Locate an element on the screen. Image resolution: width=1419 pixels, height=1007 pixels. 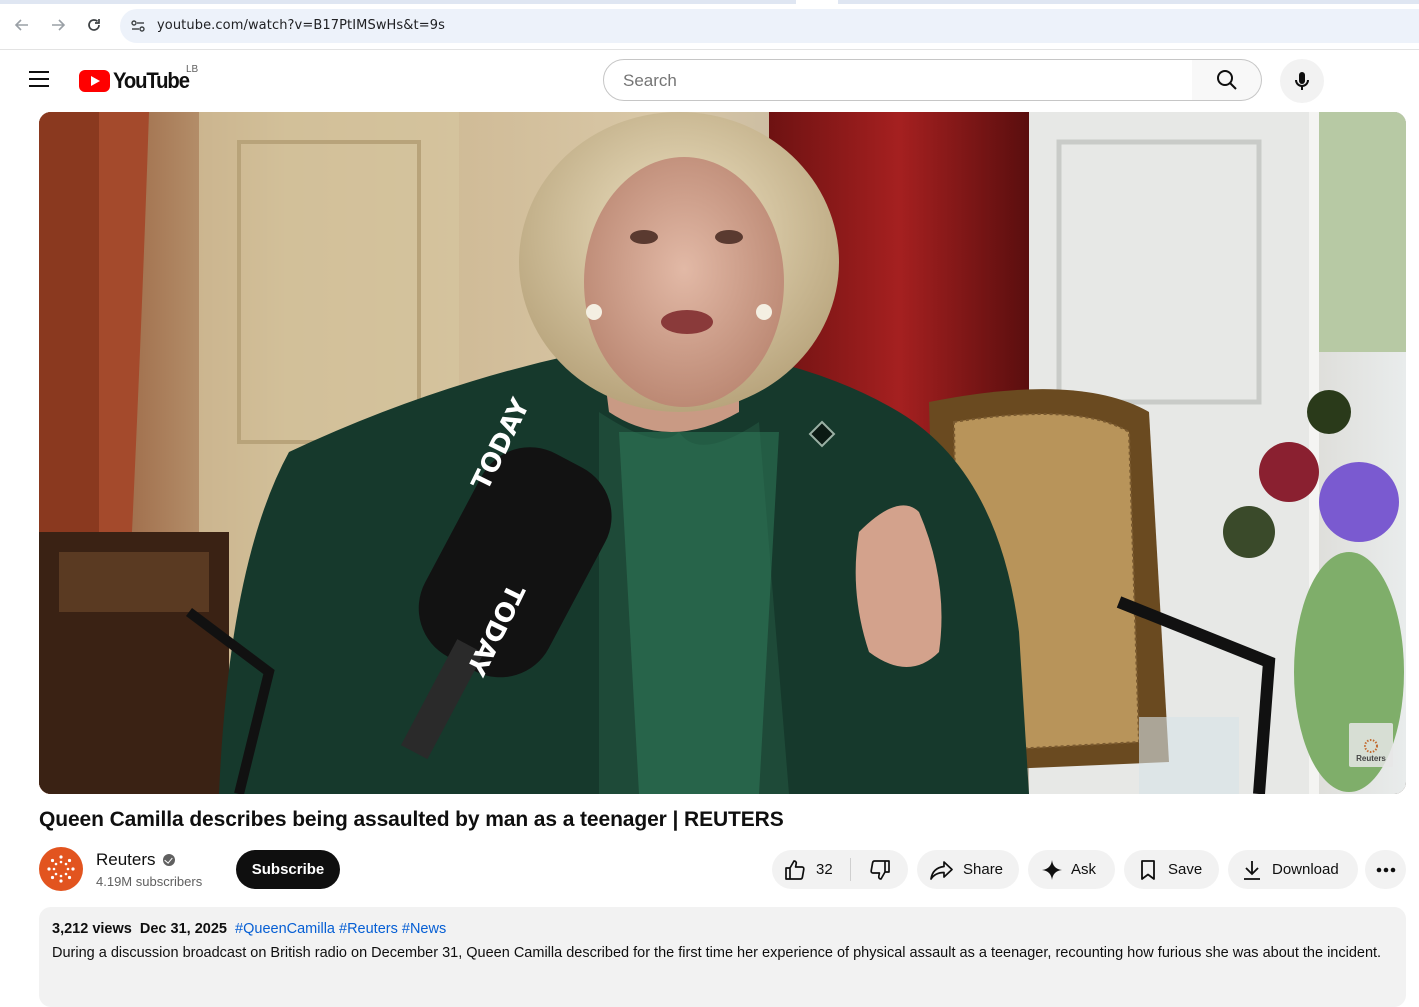
download-button: Download is located at coordinates (1293, 869).